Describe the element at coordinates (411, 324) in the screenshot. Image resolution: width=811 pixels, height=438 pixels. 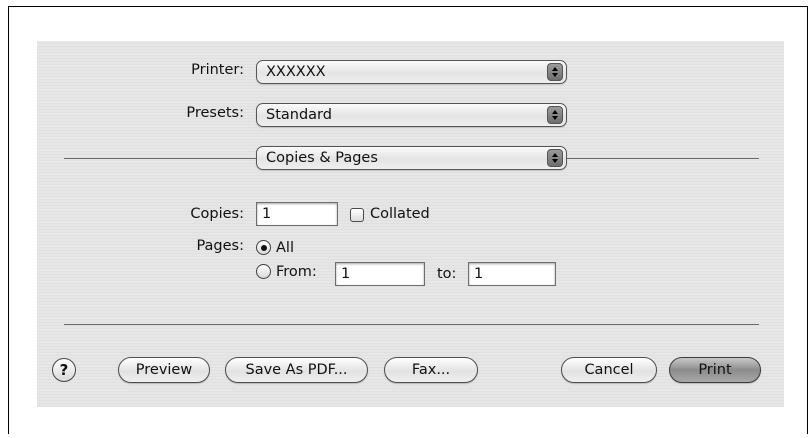
I see `separator-line-bottom` at that location.